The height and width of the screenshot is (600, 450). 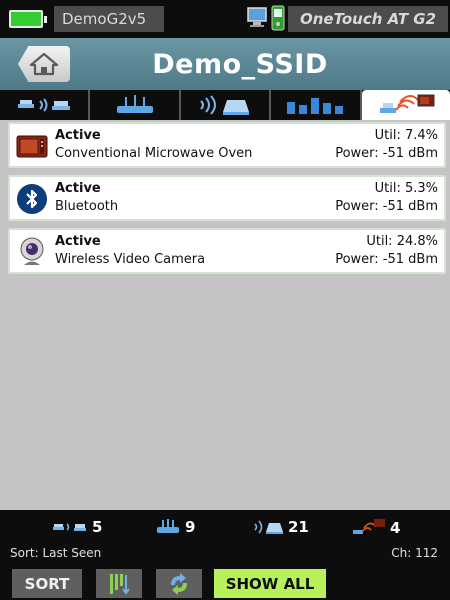 I want to click on sort-status: Sort: Last Seen, so click(x=56, y=553).